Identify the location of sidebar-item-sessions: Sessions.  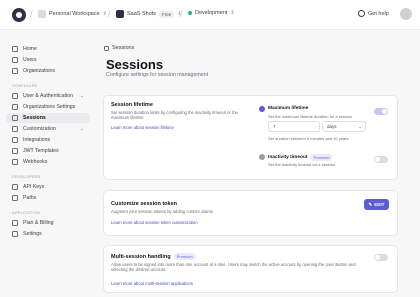
(48, 118).